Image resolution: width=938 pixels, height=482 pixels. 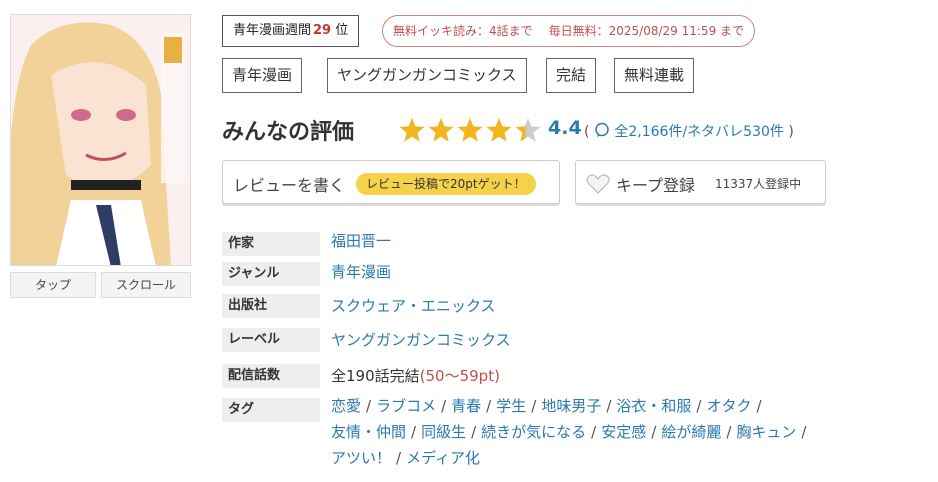 I want to click on publisher-link: スクウェア・エニックス, so click(x=413, y=305).